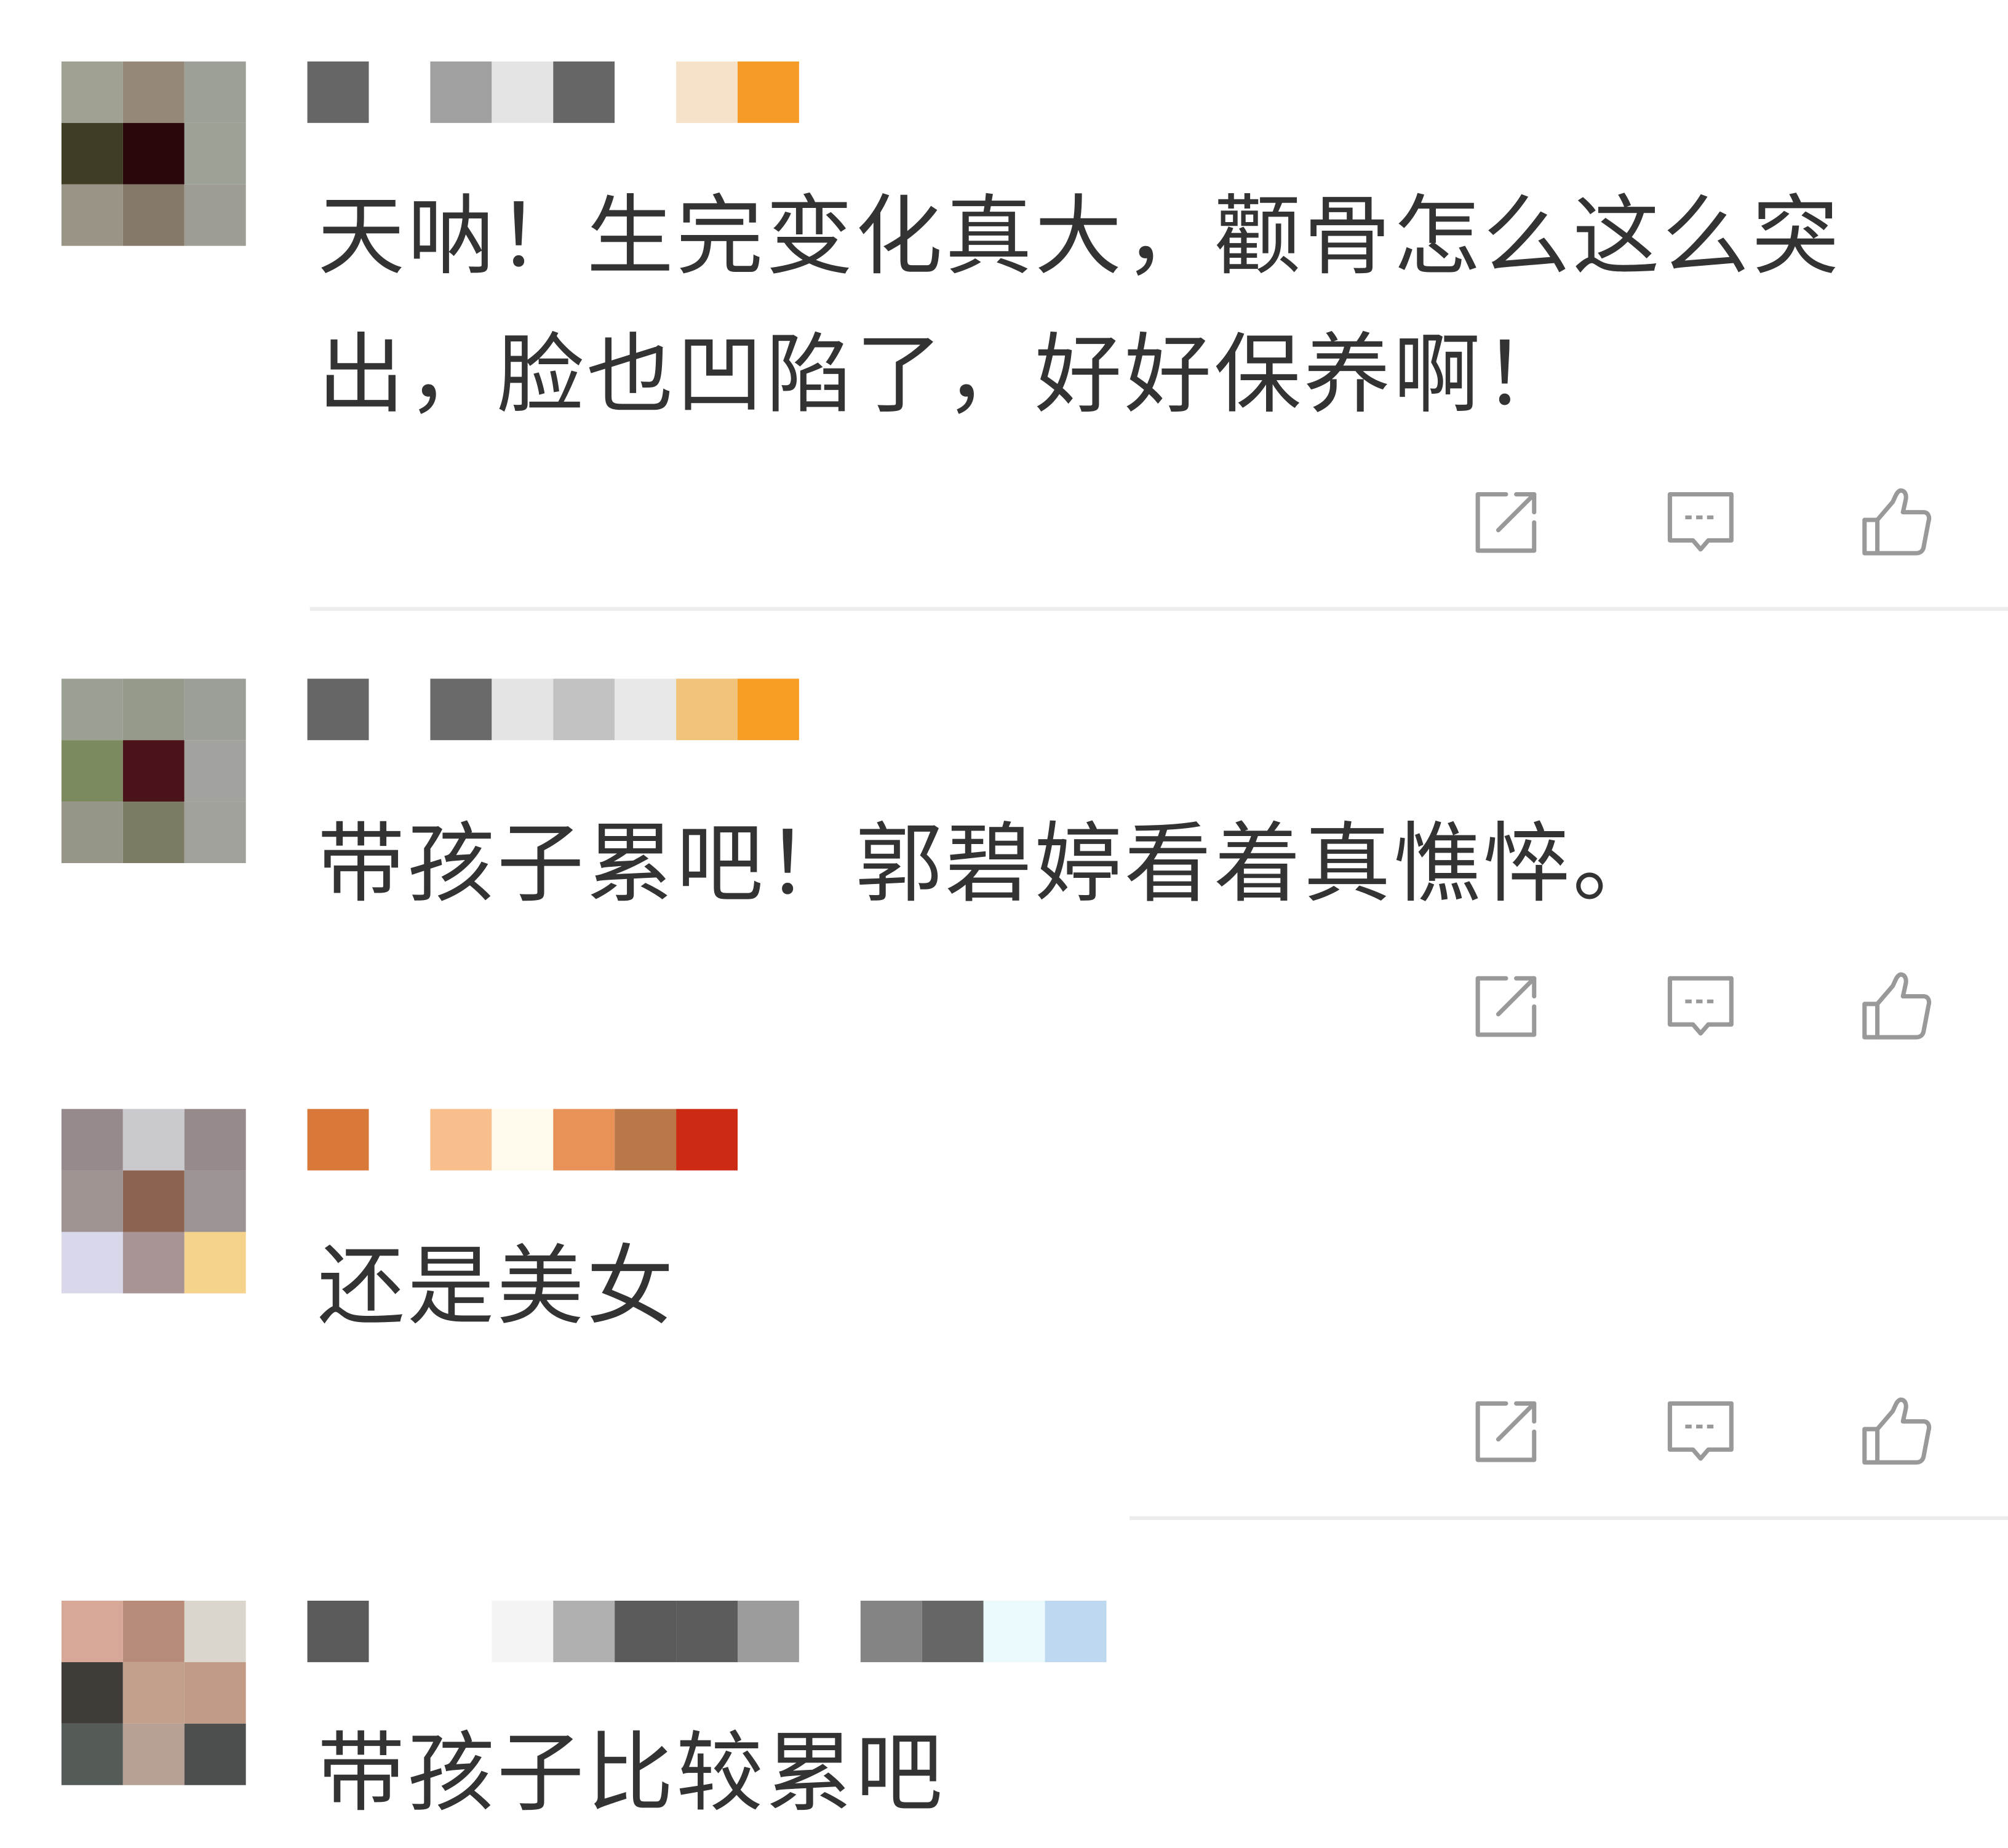 The image size is (2008, 1848). I want to click on comment-text: 还是美女, so click(497, 1288).